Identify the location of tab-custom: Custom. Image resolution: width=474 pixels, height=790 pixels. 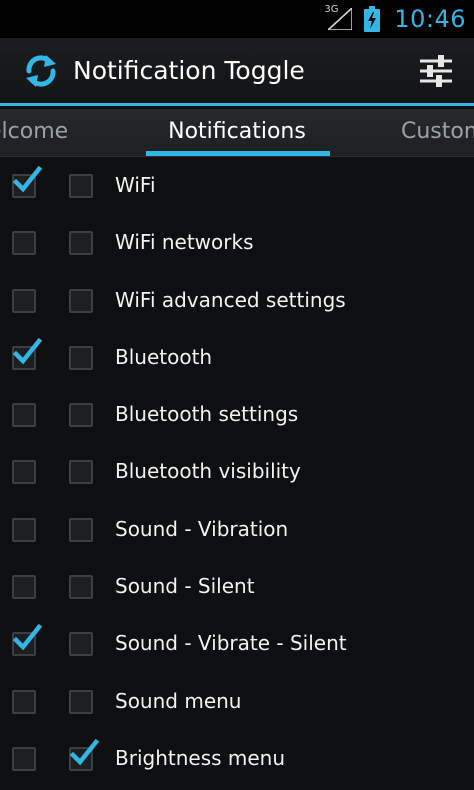
(437, 132).